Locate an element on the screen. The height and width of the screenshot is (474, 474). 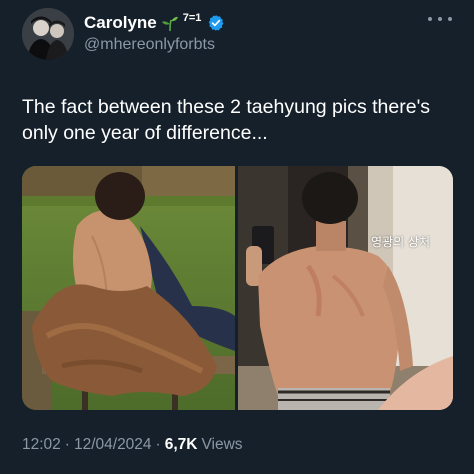
avatar is located at coordinates (48, 34).